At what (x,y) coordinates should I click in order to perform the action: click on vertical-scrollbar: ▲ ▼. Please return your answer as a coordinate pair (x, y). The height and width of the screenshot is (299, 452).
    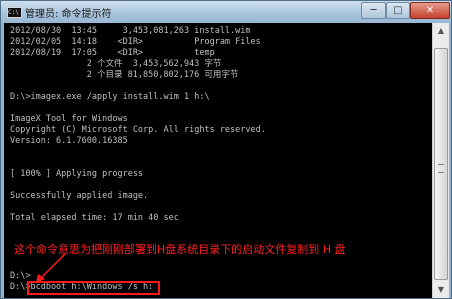
    Looking at the image, I should click on (440, 160).